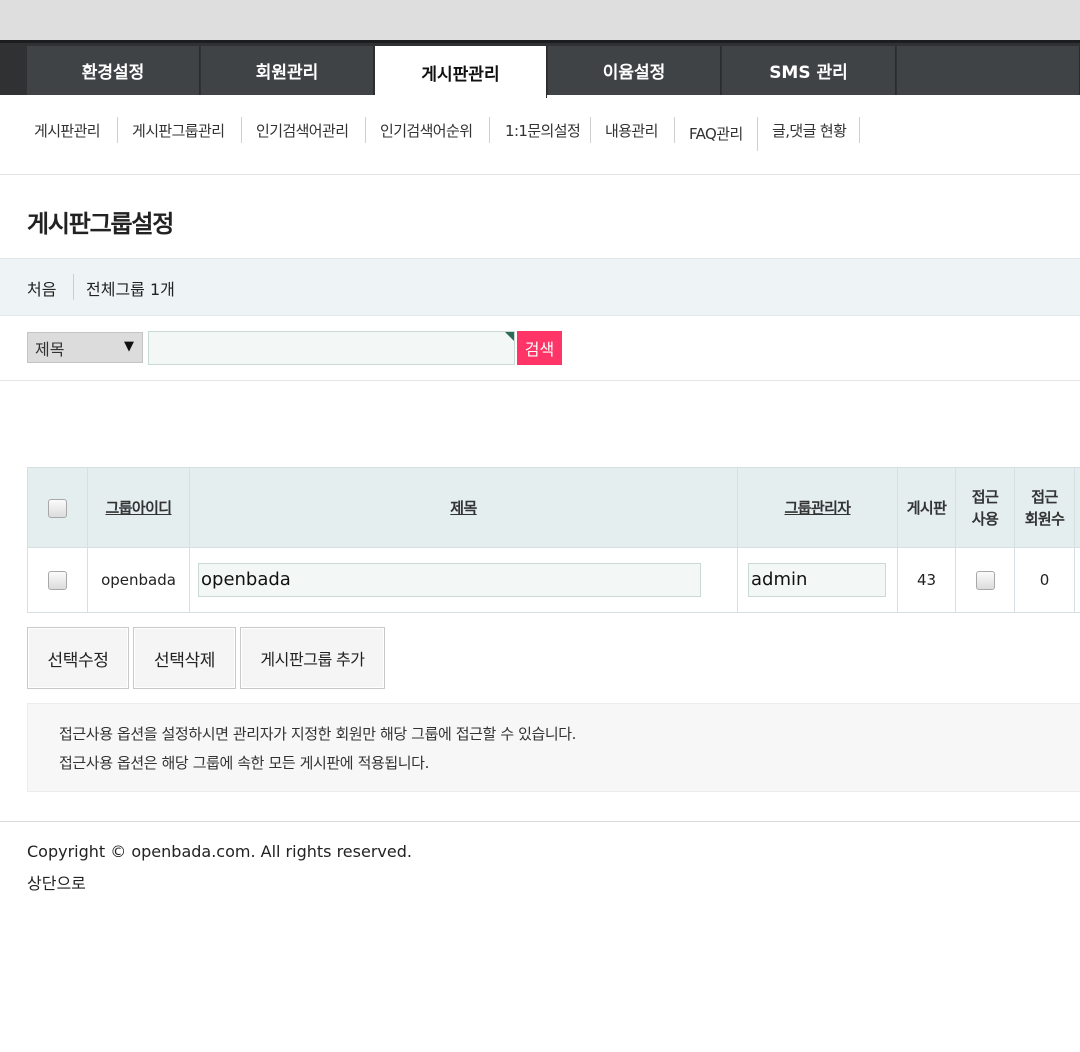 Image resolution: width=1080 pixels, height=1052 pixels. I want to click on tab-eyoom-settings: 이윰설정, so click(634, 70).